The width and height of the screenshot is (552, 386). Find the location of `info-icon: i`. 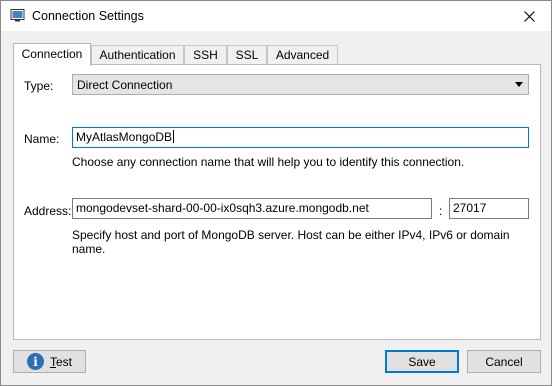

info-icon: i is located at coordinates (35, 361).